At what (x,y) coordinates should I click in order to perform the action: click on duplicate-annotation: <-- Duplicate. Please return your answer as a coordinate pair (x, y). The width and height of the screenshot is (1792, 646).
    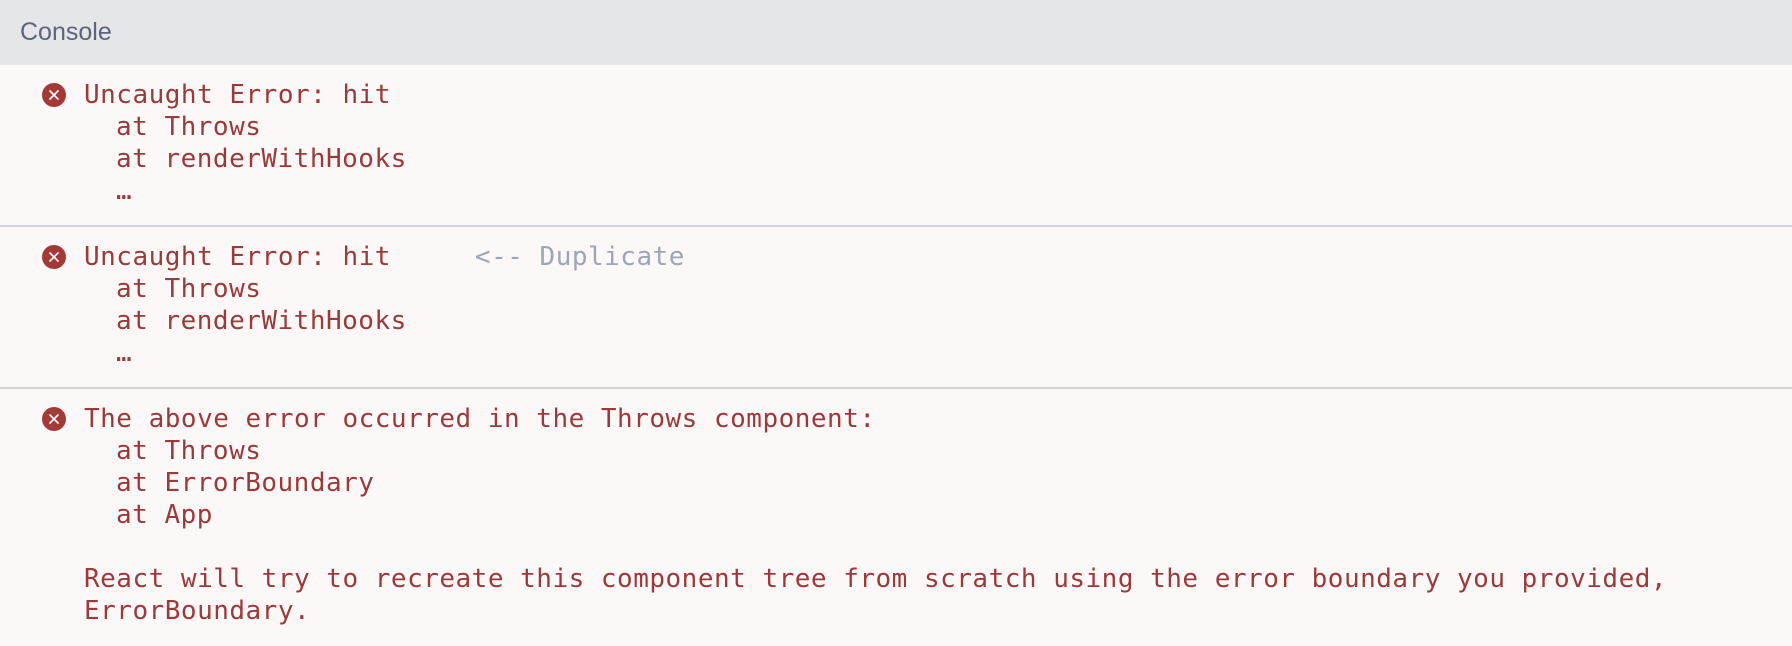
    Looking at the image, I should click on (579, 257).